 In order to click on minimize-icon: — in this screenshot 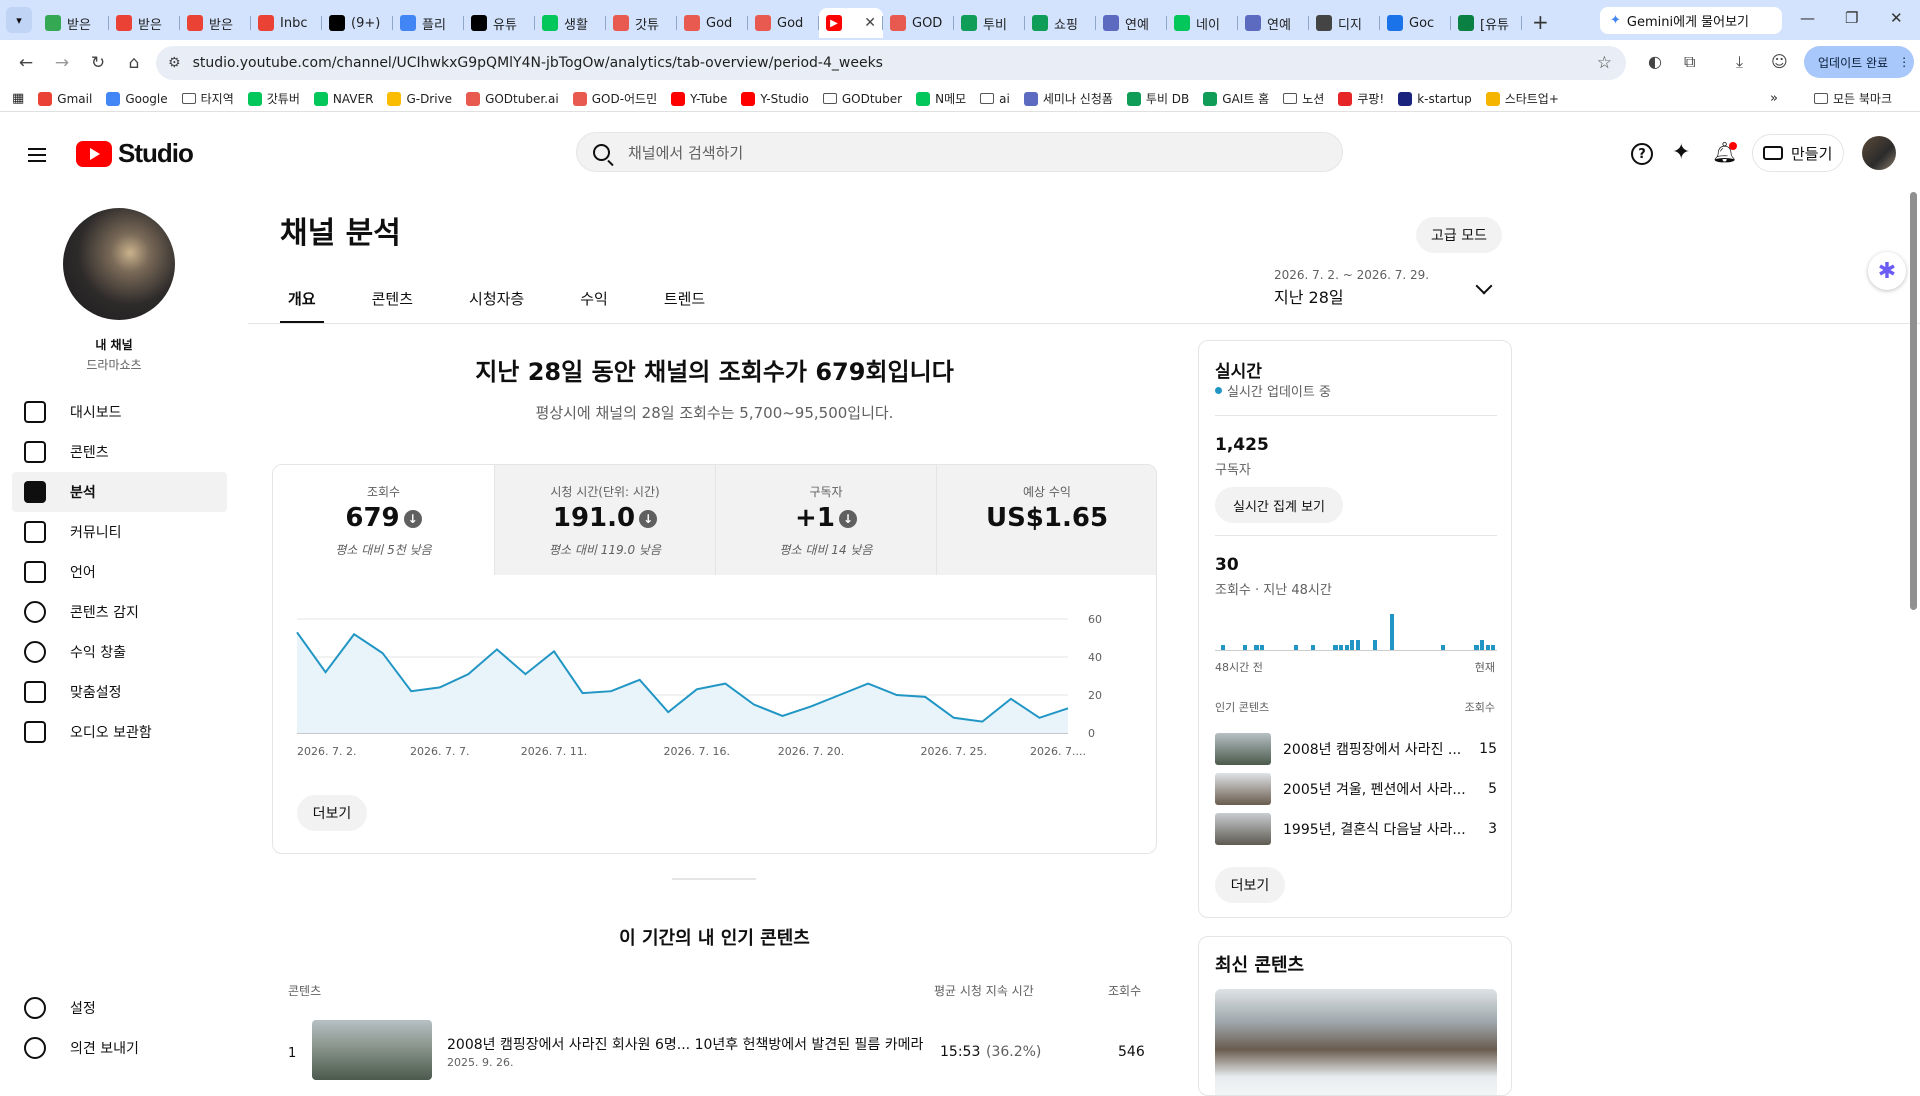, I will do `click(1807, 18)`.